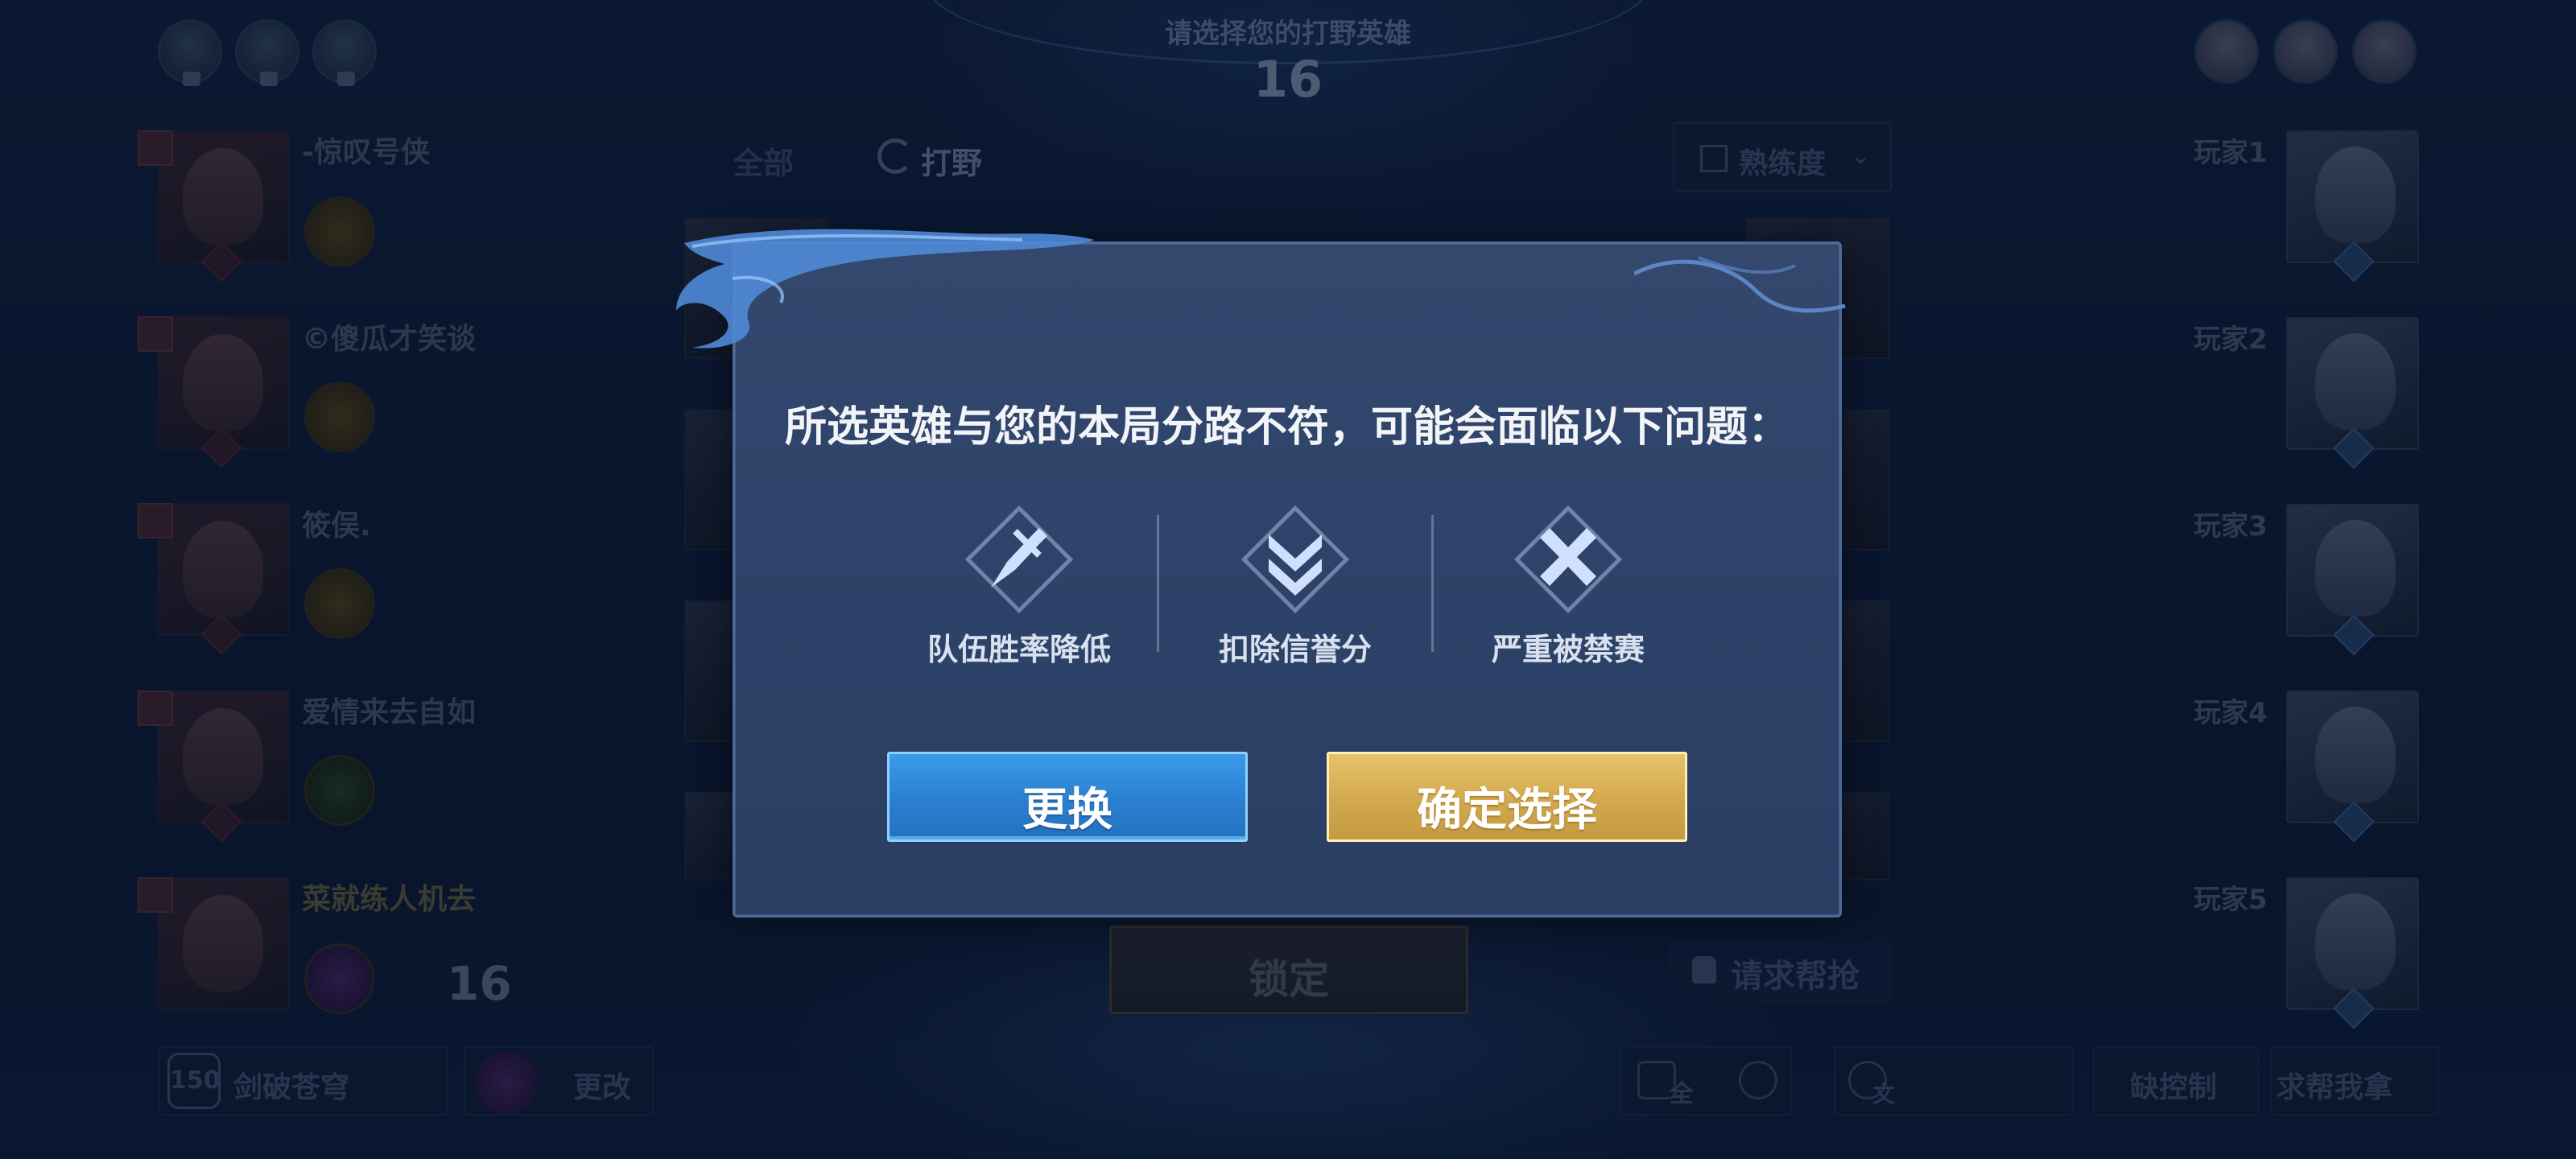 The height and width of the screenshot is (1159, 2576). I want to click on change-button-label: 更换, so click(1067, 810).